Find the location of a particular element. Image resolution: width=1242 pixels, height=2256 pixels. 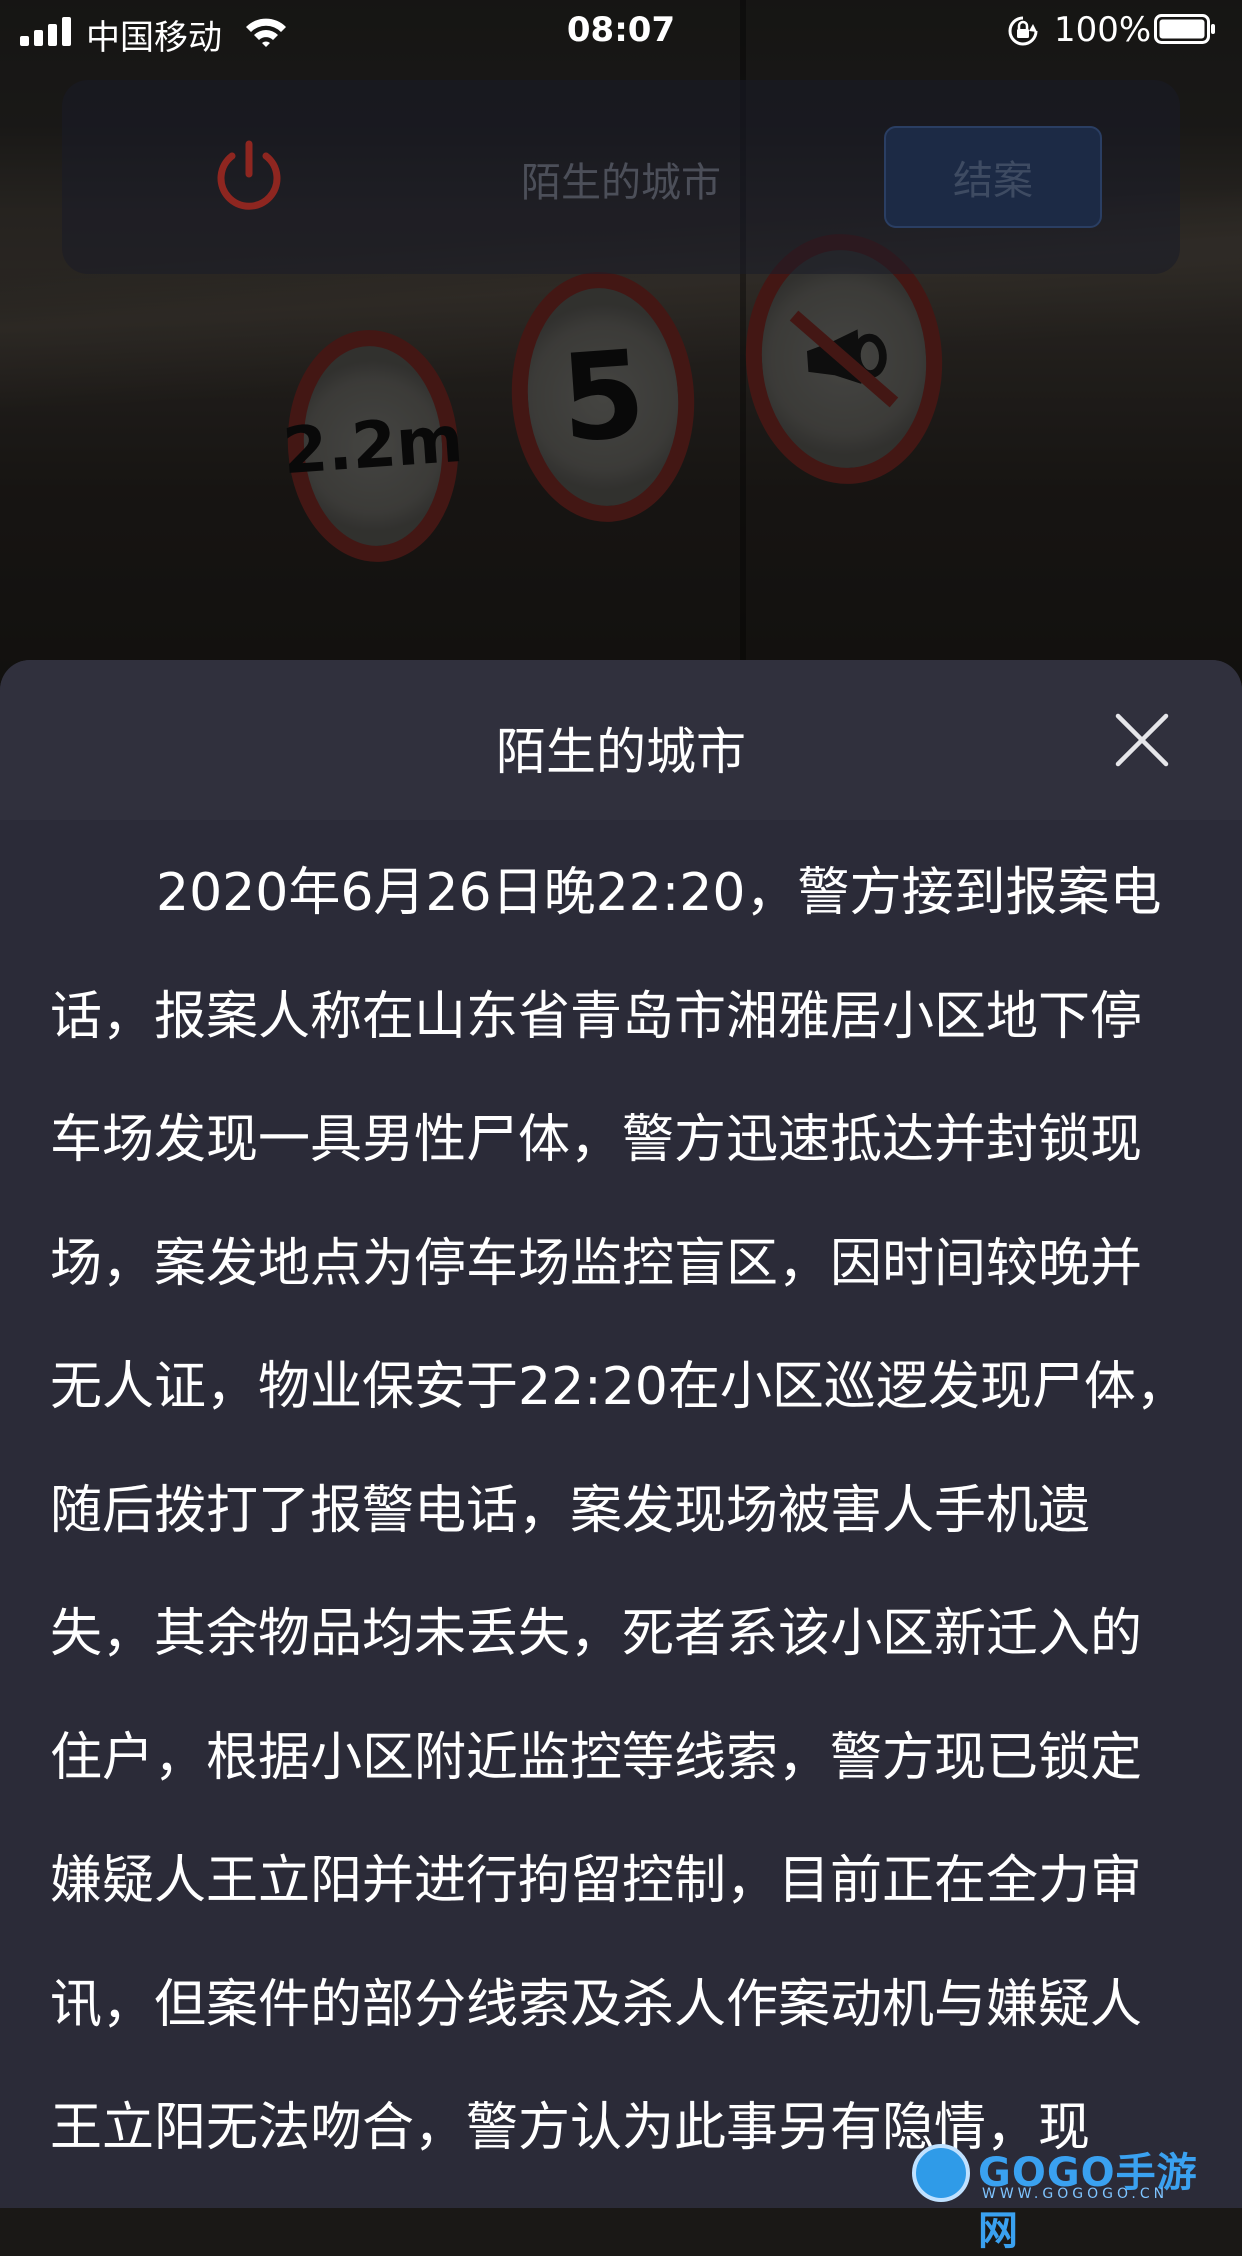

watermark-logo-icon is located at coordinates (941, 2173).